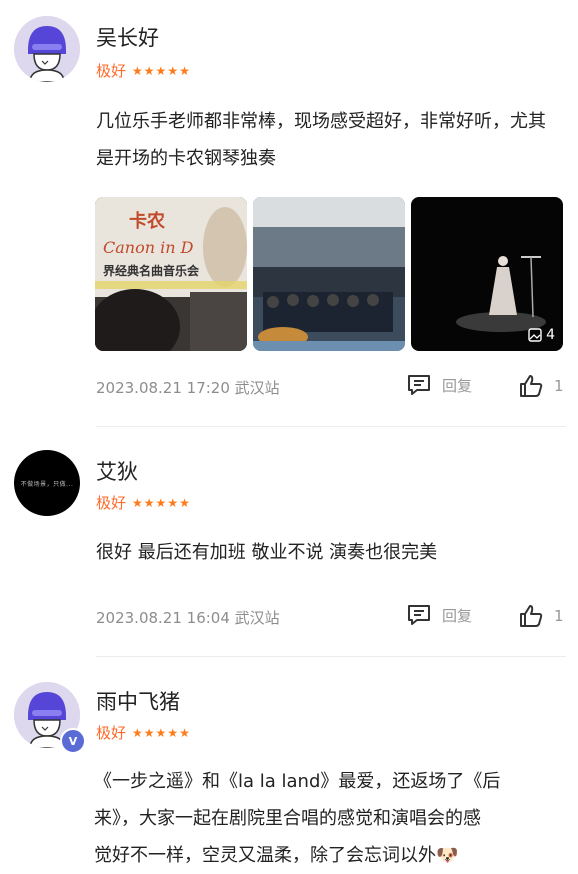 The height and width of the screenshot is (874, 578). What do you see at coordinates (267, 552) in the screenshot?
I see `review-content: 很好 最后还有加班 敬业不说 演奏也很完美` at bounding box center [267, 552].